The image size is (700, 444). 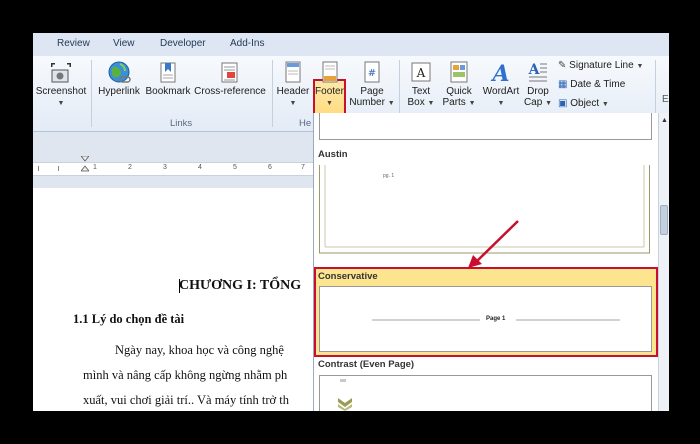 What do you see at coordinates (562, 65) in the screenshot?
I see `signature-icon: ✎` at bounding box center [562, 65].